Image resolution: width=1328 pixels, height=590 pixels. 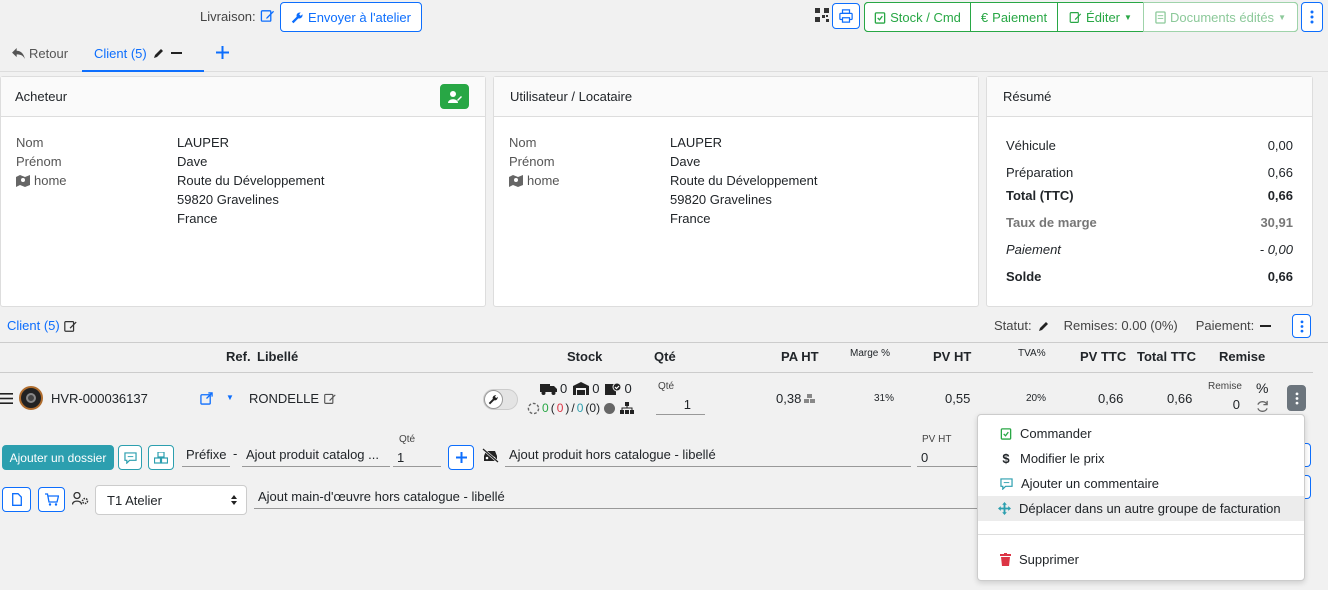 I want to click on menu-modifier-prix: $ Modifier le prix, so click(x=1141, y=458).